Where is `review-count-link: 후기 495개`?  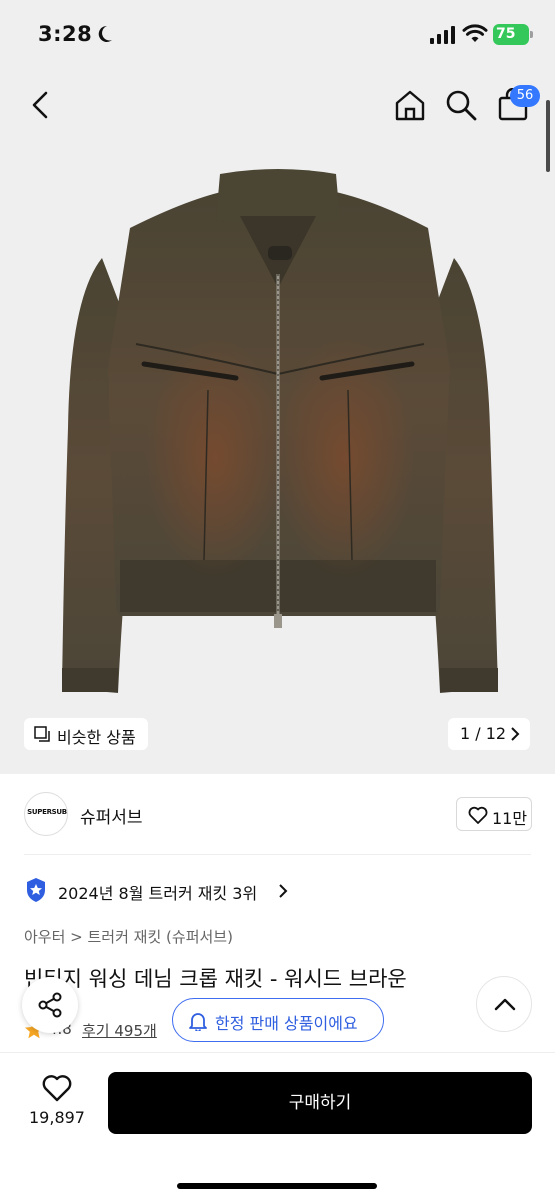 review-count-link: 후기 495개 is located at coordinates (119, 1030).